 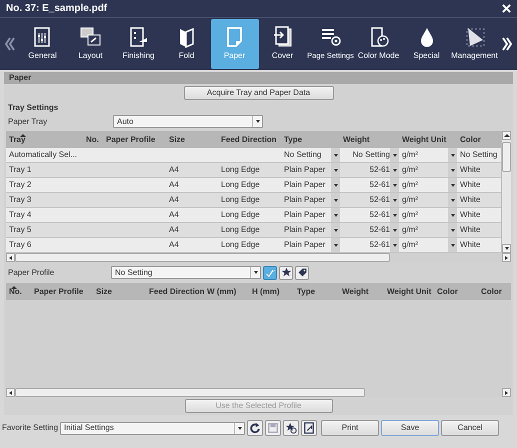 I want to click on column-header: H (mm), so click(x=271, y=292).